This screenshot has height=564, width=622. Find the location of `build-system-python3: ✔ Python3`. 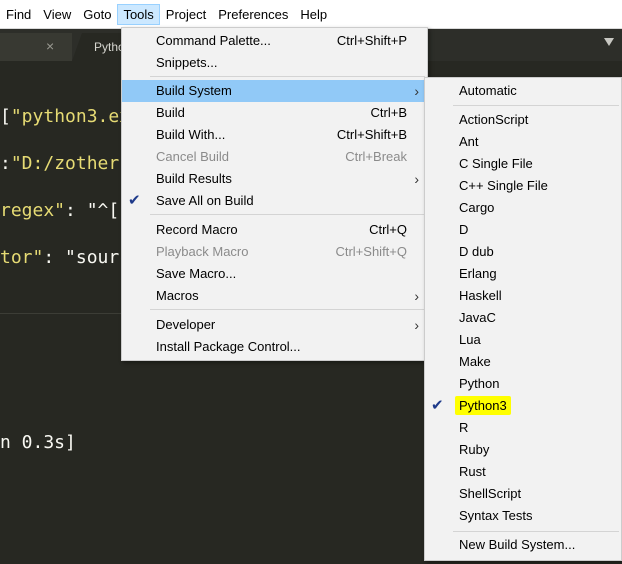

build-system-python3: ✔ Python3 is located at coordinates (523, 406).